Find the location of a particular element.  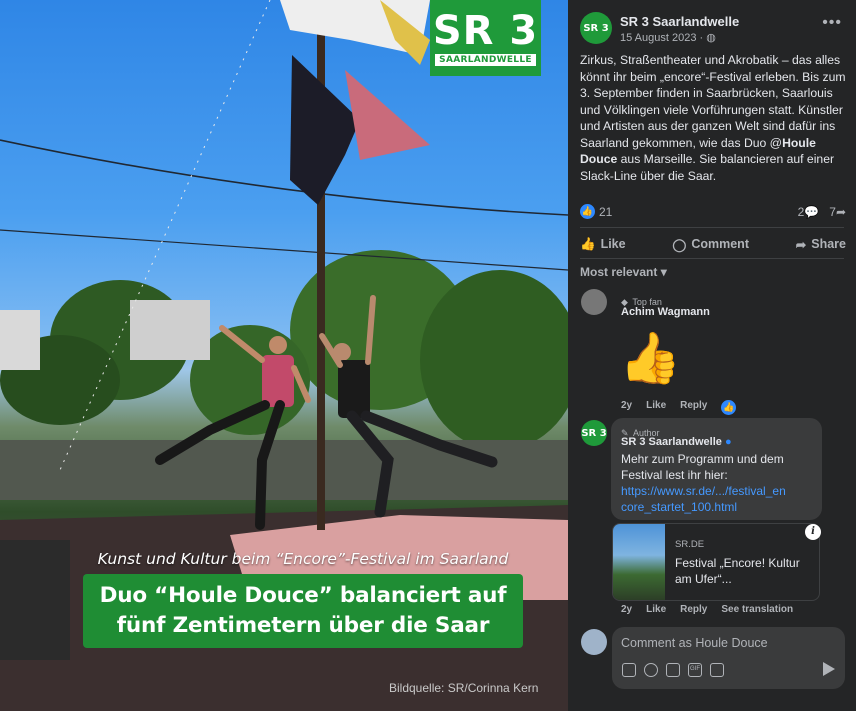

post-date: 15 August 2023 · ◍ is located at coordinates (668, 37).